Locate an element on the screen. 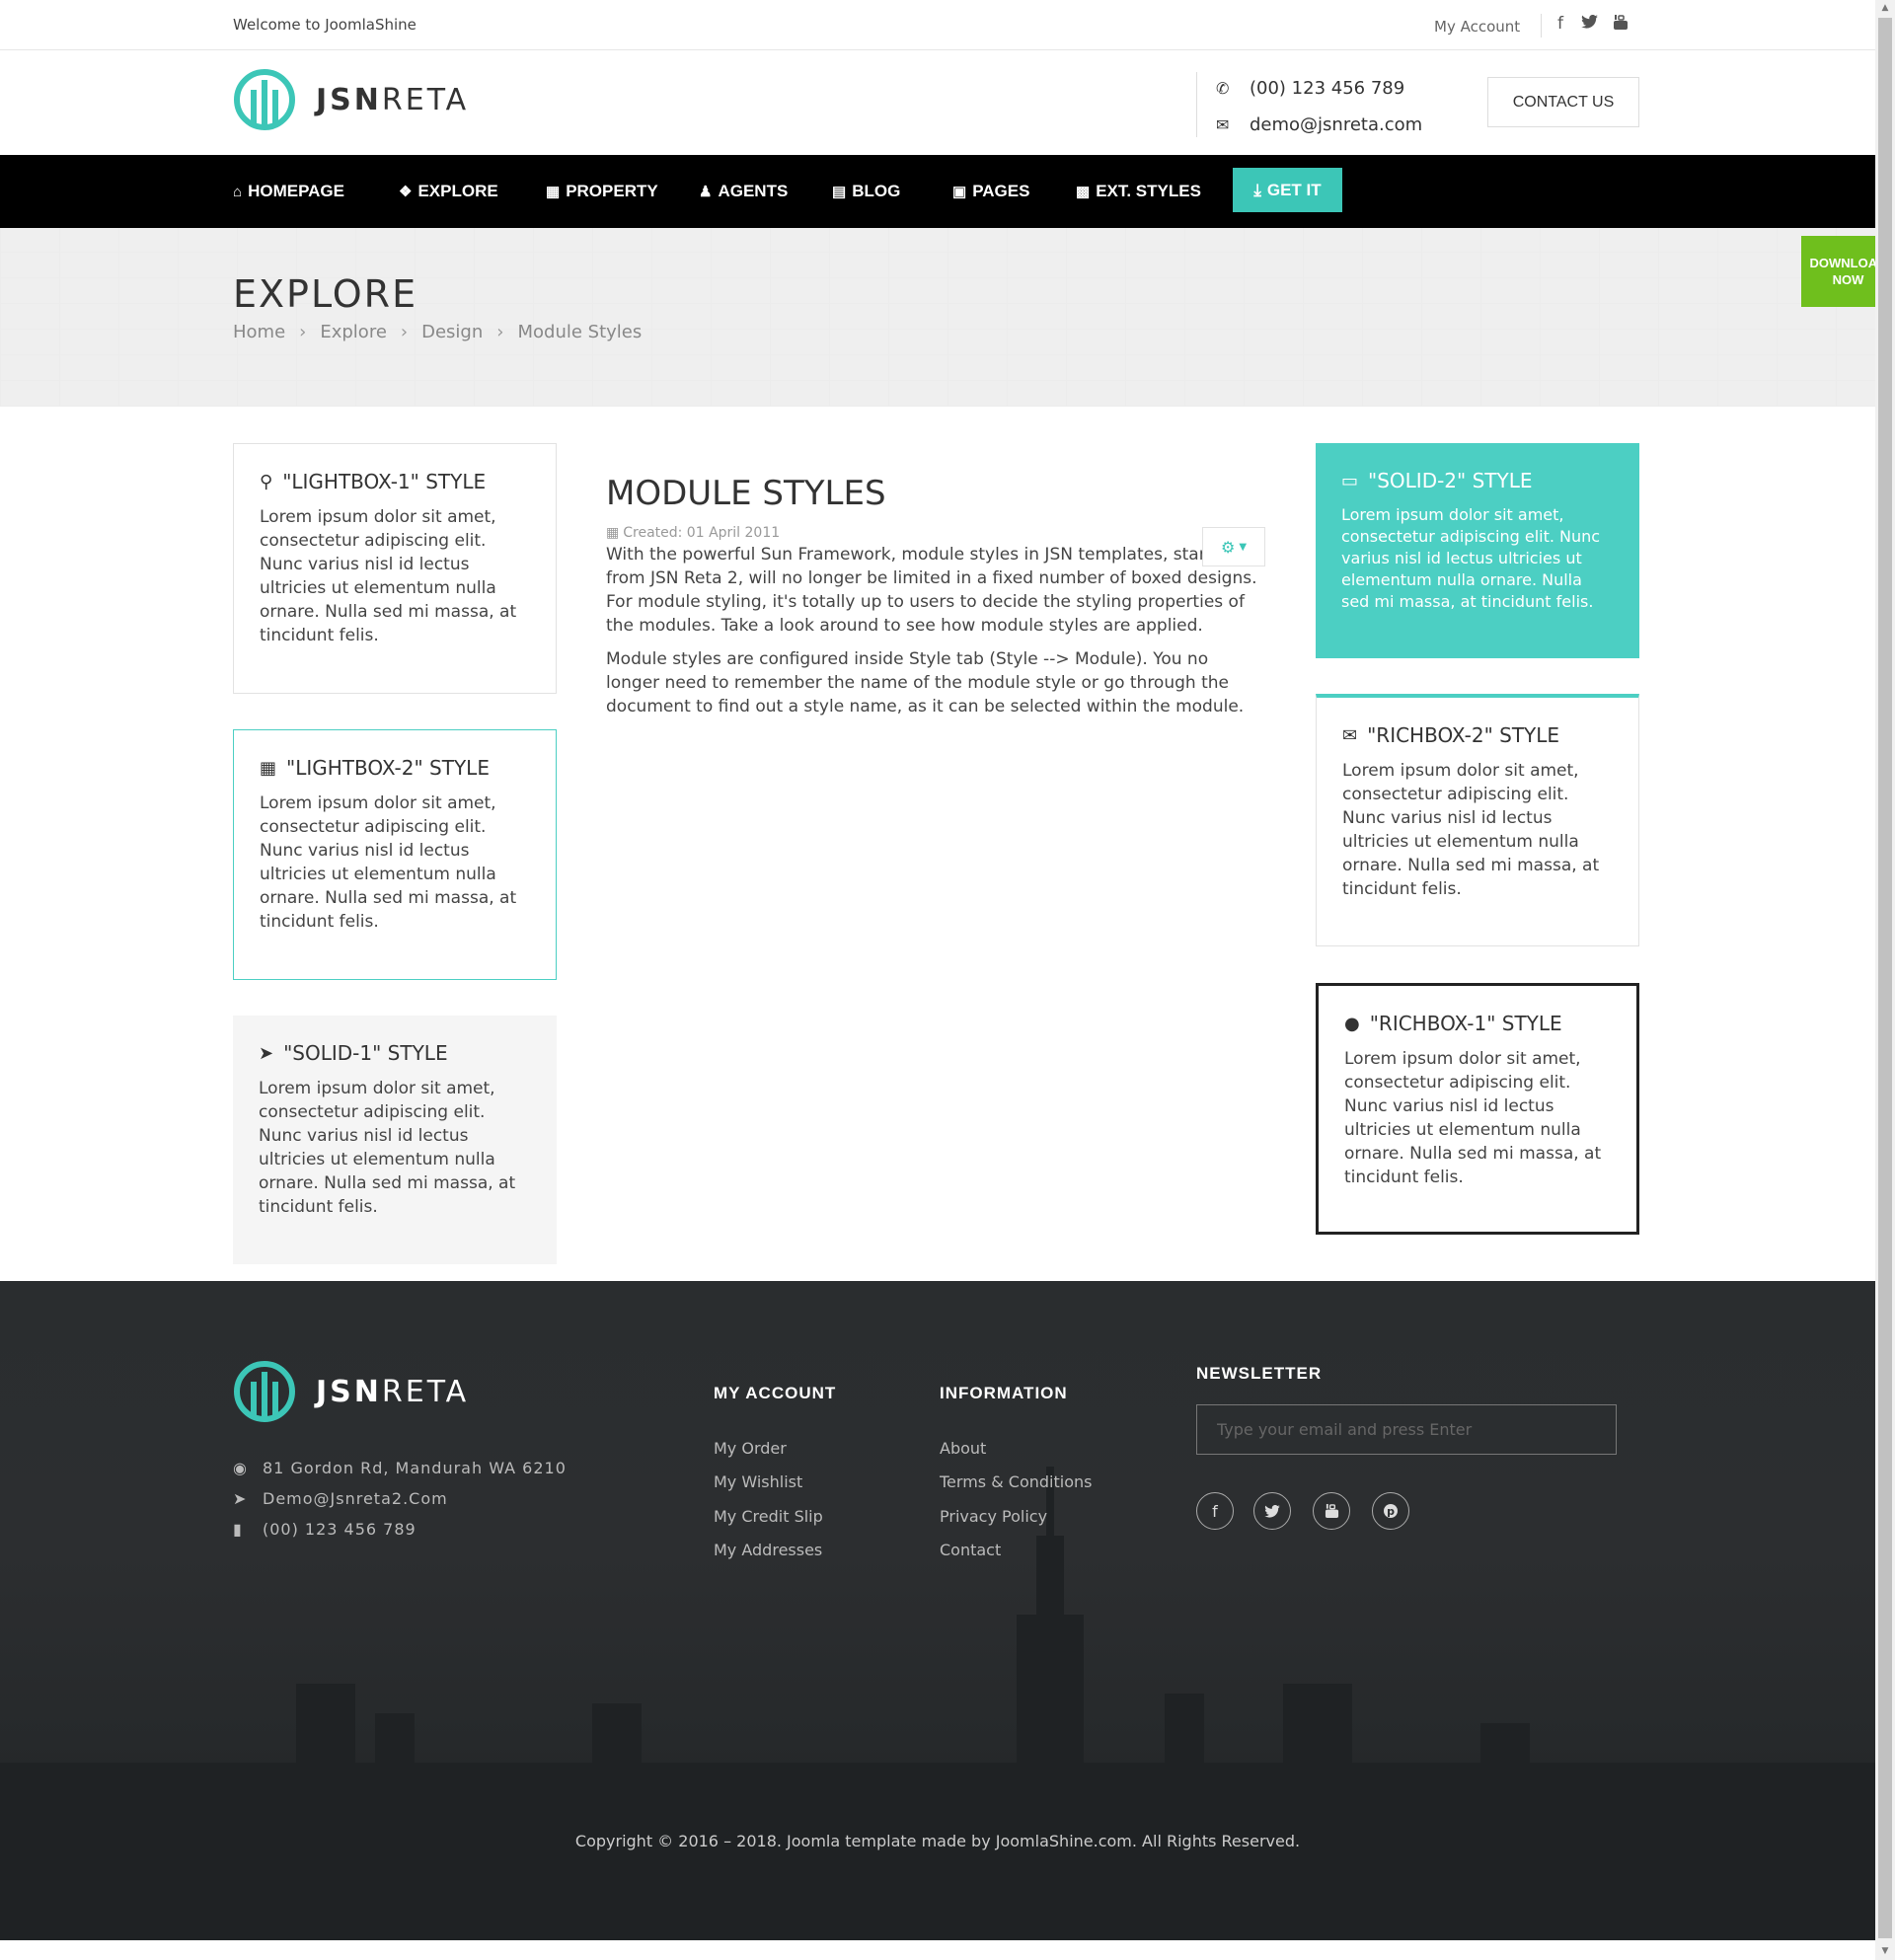 The image size is (1895, 1960). information-heading: INFORMATION is located at coordinates (1004, 1393).